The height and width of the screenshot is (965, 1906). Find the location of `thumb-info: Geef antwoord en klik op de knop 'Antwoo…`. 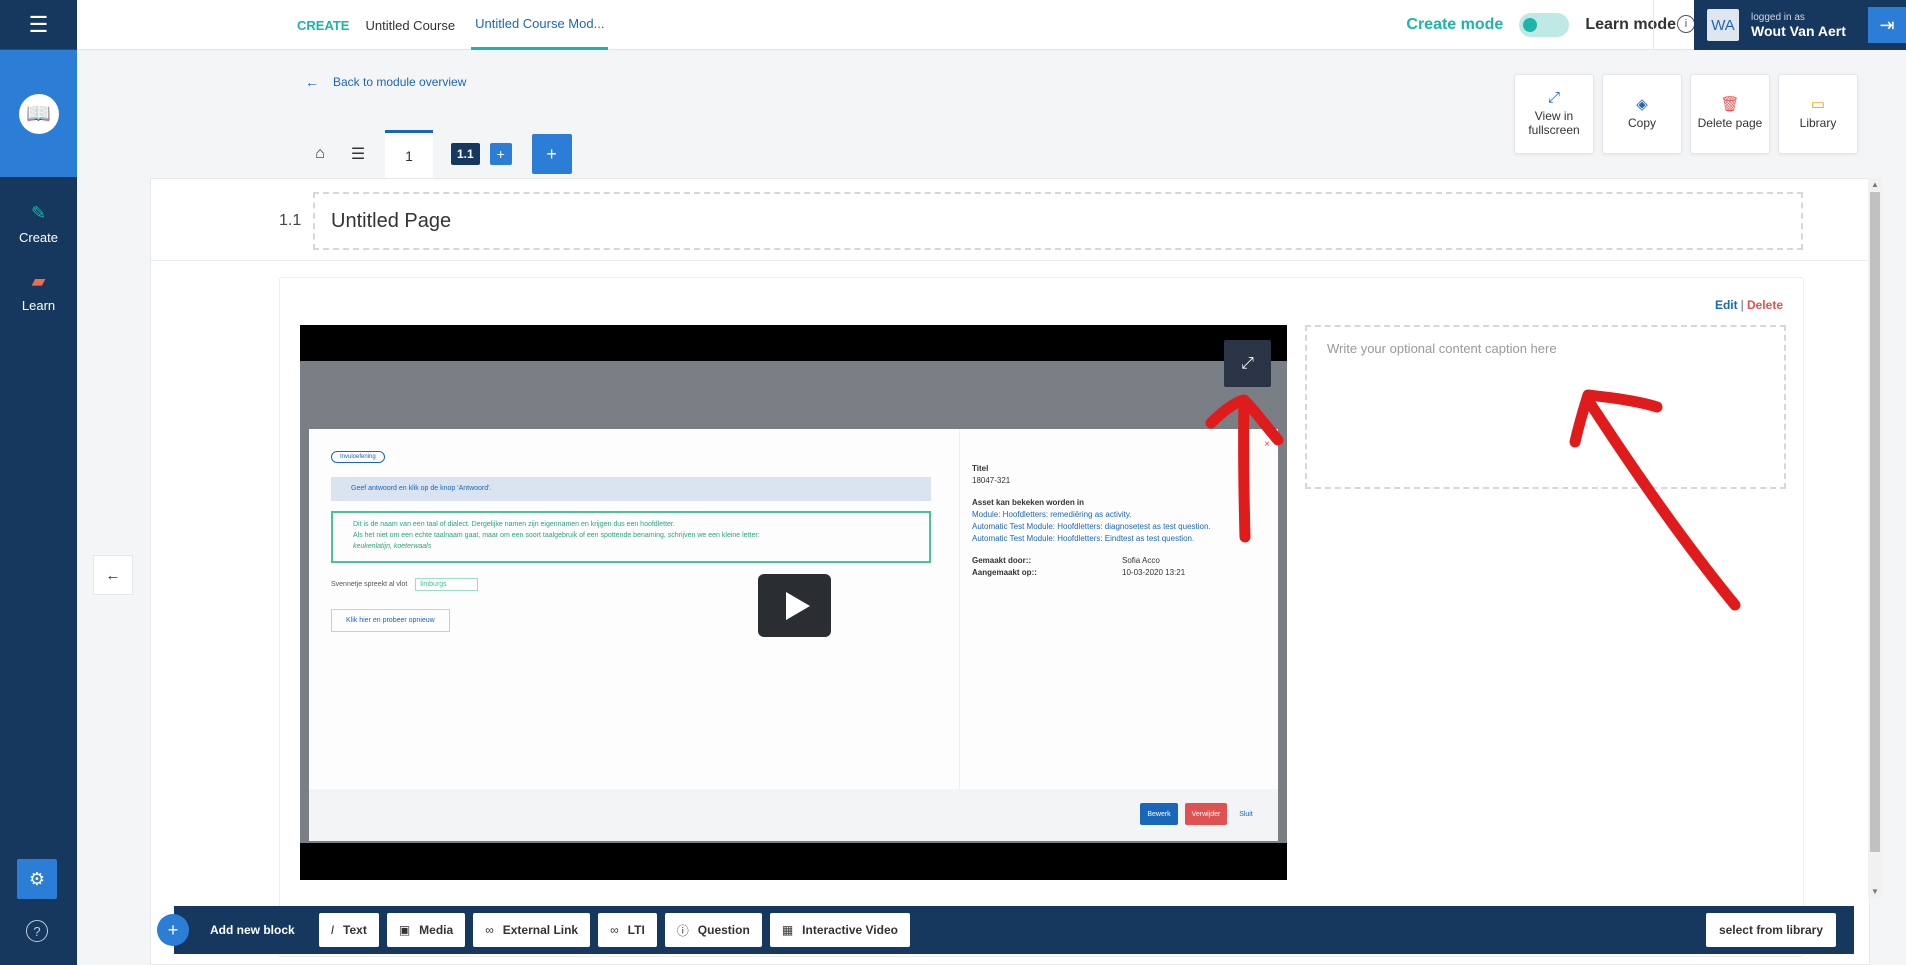

thumb-info: Geef antwoord en klik op de knop 'Antwoo… is located at coordinates (631, 489).